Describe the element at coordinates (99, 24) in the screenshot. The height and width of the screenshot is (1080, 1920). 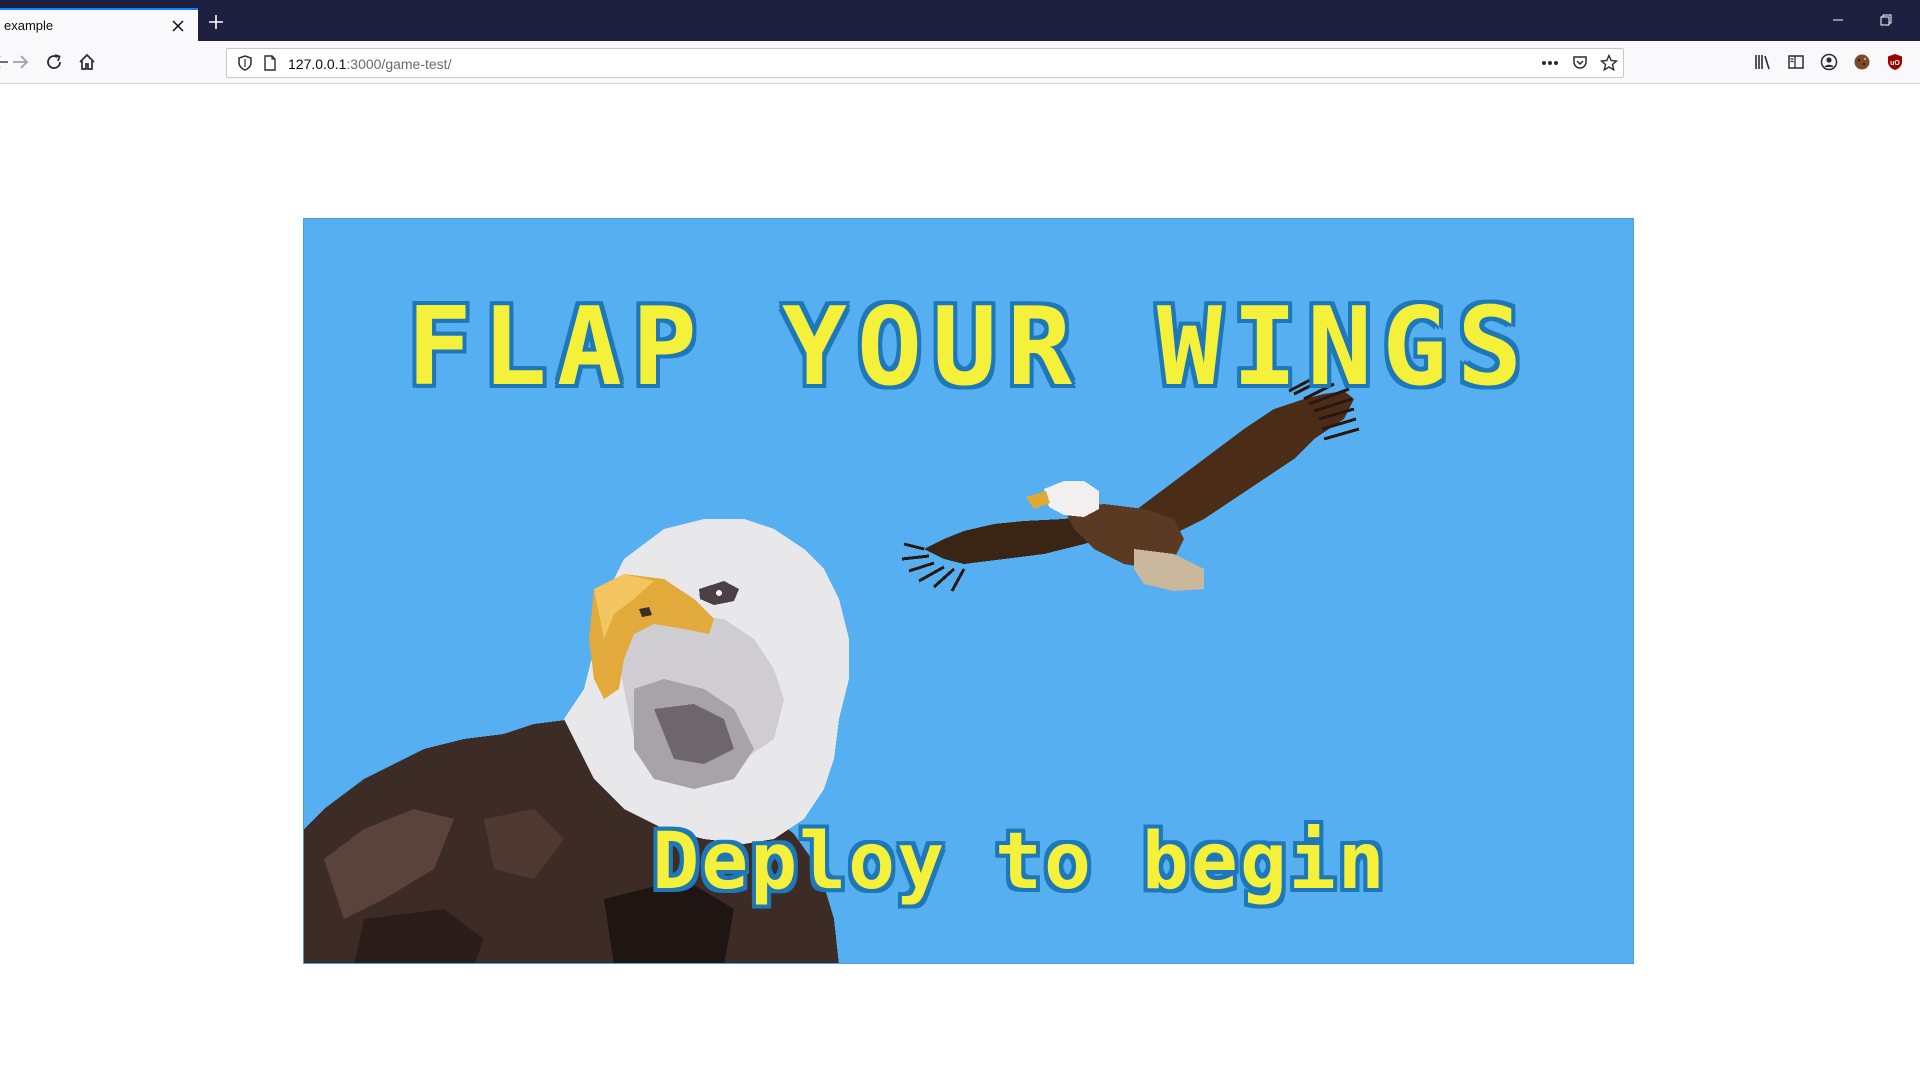
I see `browser-tab: example` at that location.